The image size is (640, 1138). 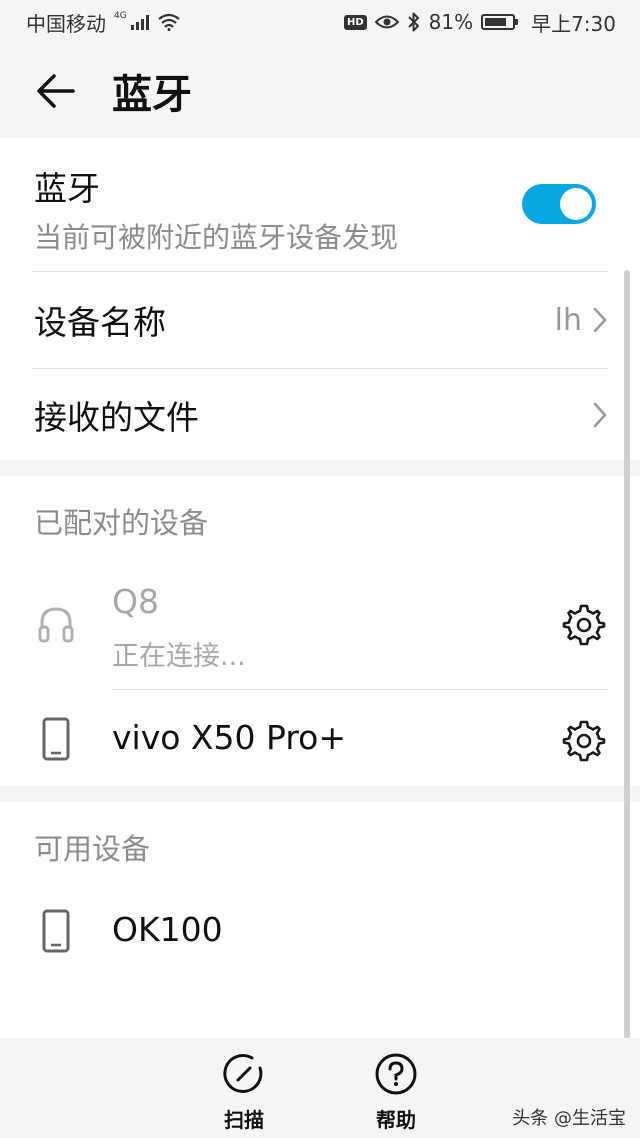 What do you see at coordinates (56, 625) in the screenshot?
I see `headset-icon` at bounding box center [56, 625].